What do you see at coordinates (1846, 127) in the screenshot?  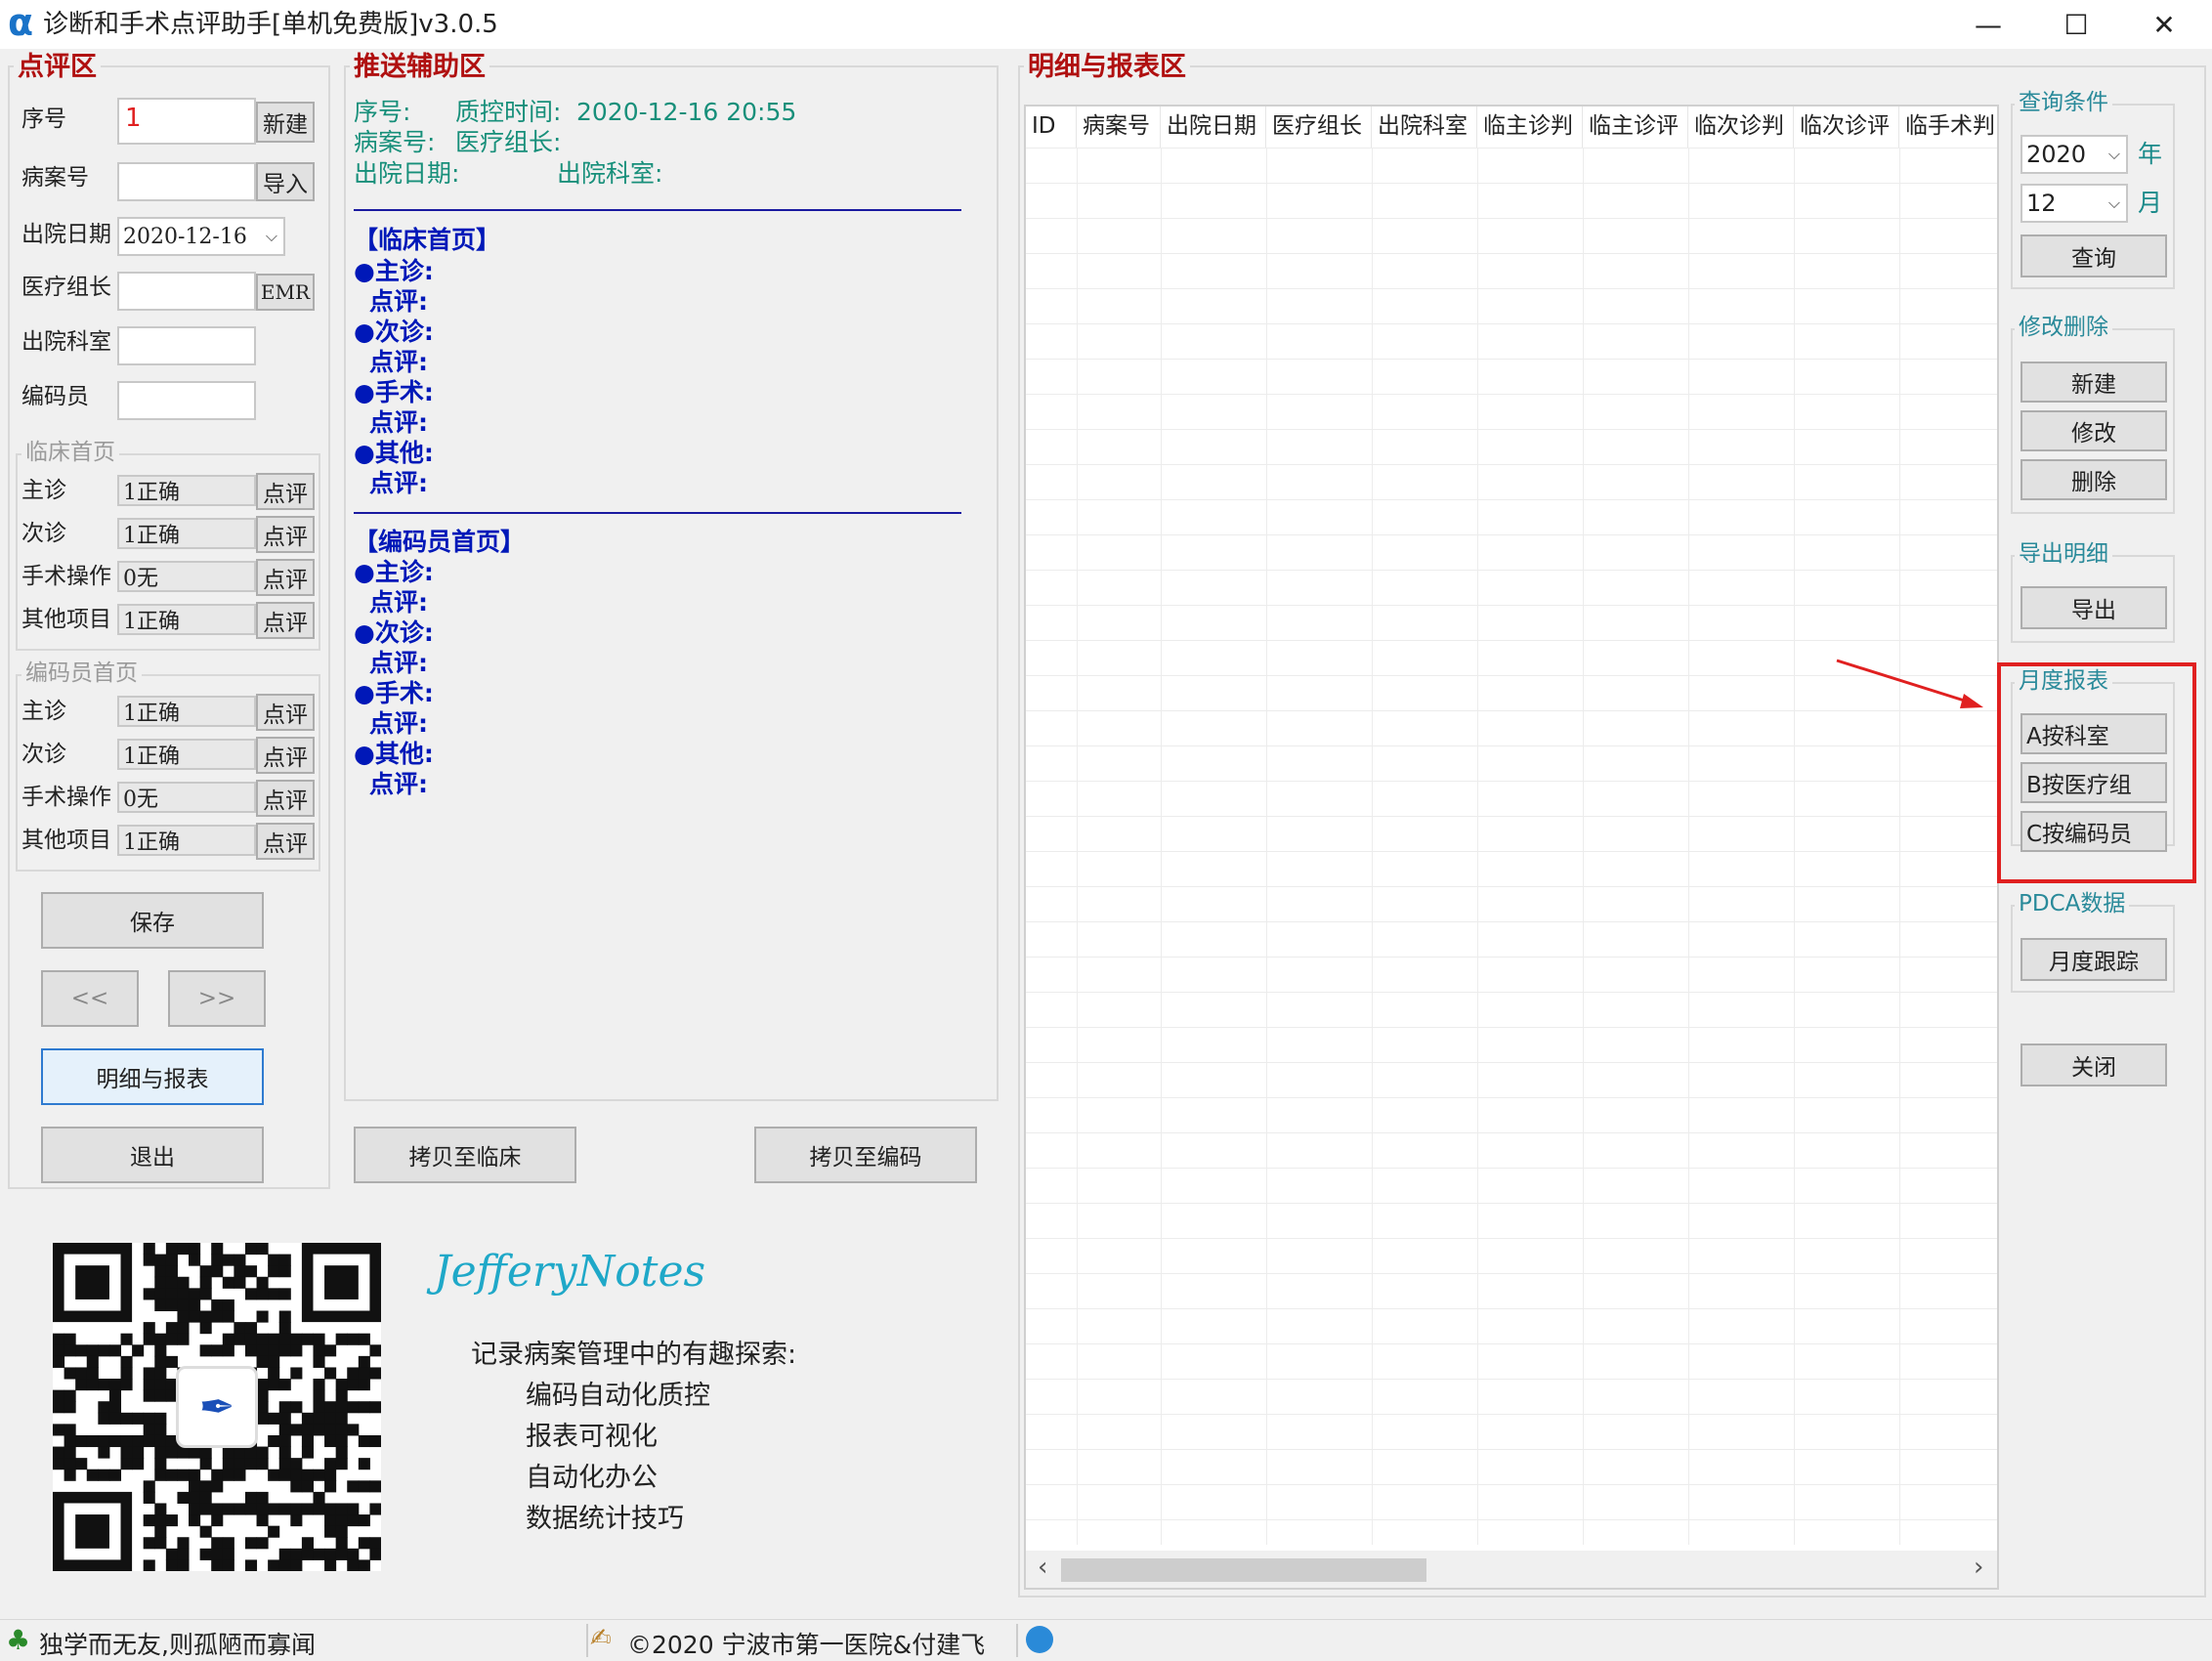 I see `table-column-header: 临次诊评` at bounding box center [1846, 127].